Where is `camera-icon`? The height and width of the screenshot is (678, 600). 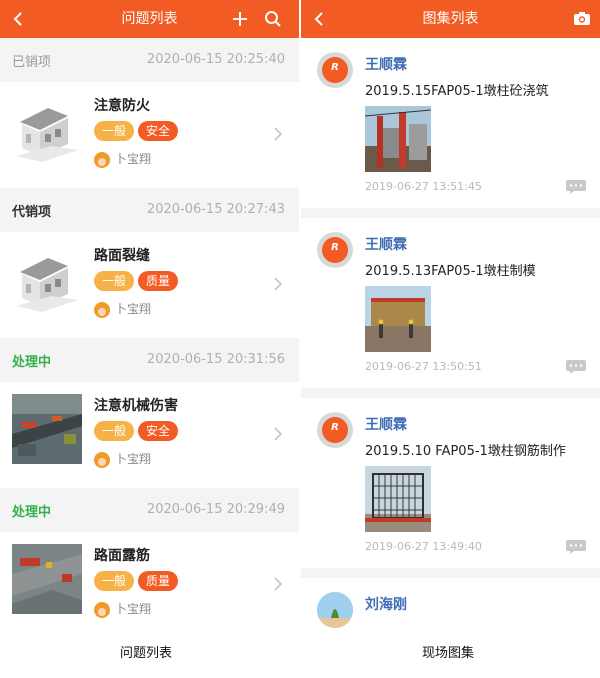 camera-icon is located at coordinates (582, 19).